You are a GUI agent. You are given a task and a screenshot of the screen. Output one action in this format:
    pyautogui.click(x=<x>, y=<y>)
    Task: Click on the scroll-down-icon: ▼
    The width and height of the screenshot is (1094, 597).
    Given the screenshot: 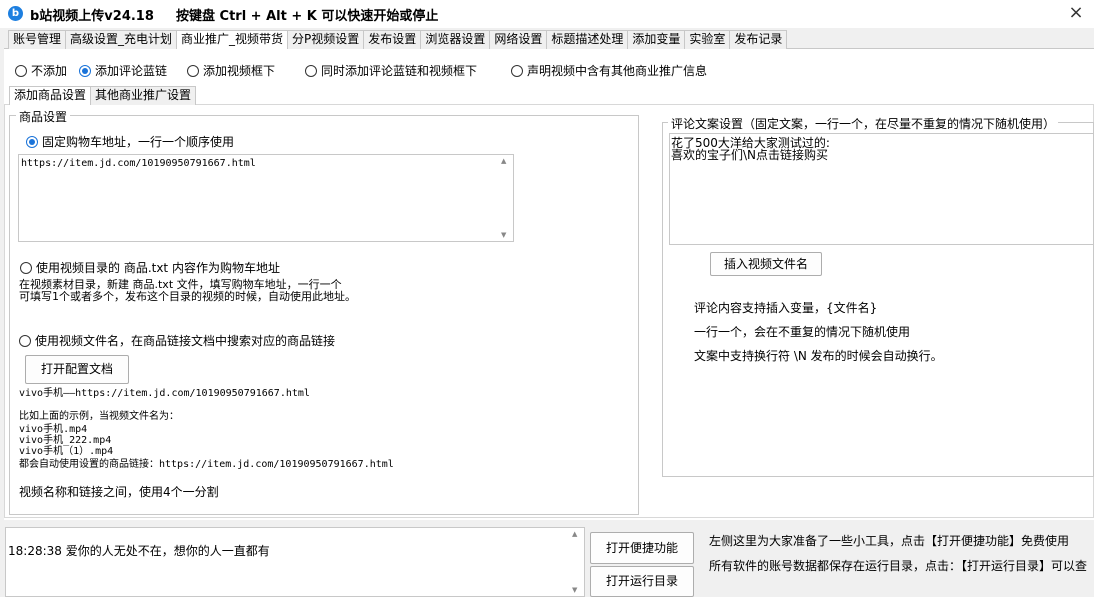 What is the action you would take?
    pyautogui.click(x=503, y=235)
    